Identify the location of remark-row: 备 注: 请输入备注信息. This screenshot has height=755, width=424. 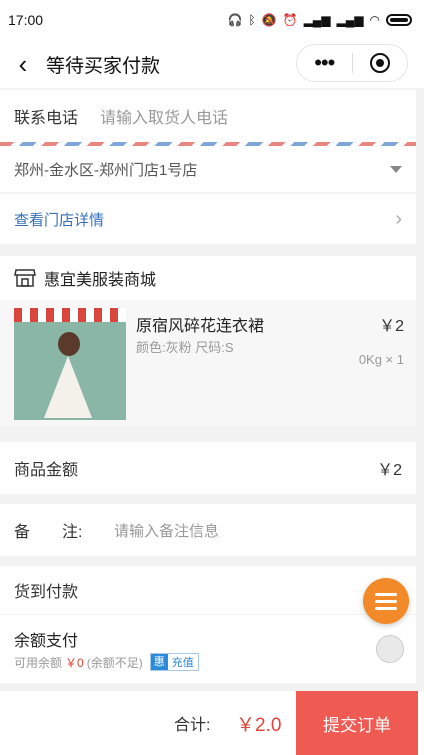
(208, 530).